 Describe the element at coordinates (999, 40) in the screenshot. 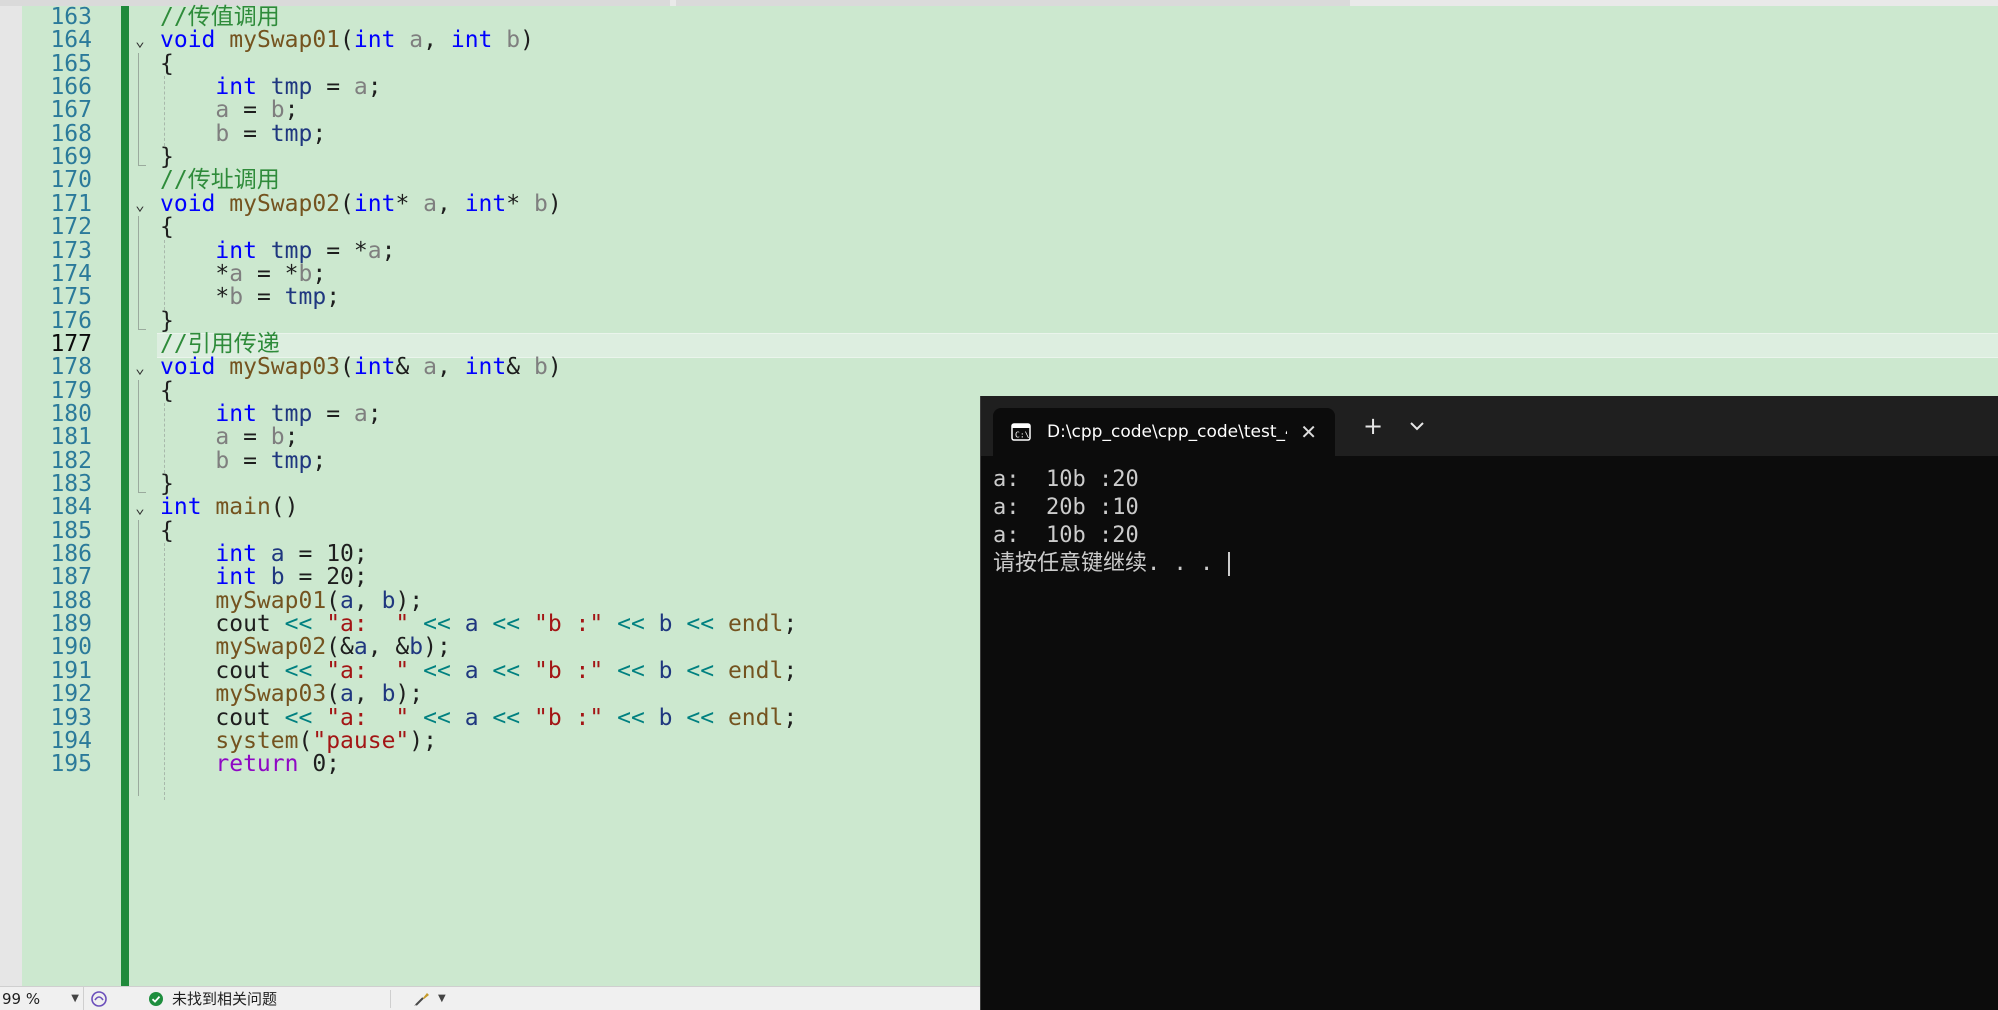

I see `code-line: 164 ⌄ void mySwap01(int a, int b)` at that location.